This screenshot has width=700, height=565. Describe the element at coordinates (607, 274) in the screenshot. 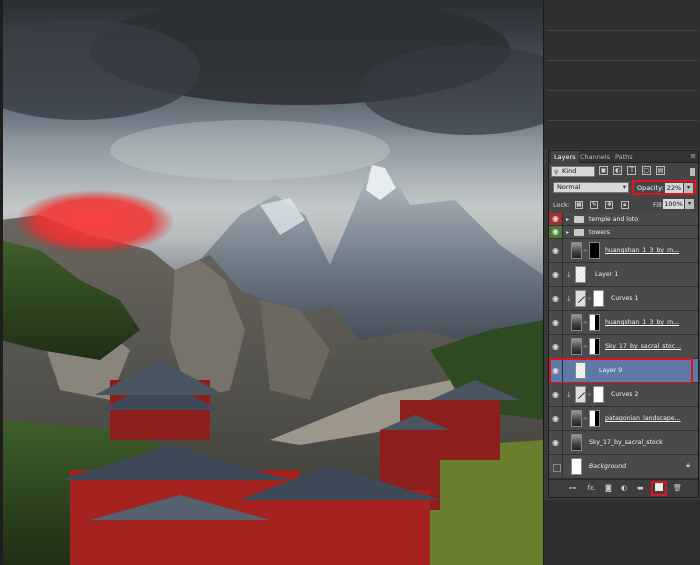

I see `layer-name: Layer 1` at that location.